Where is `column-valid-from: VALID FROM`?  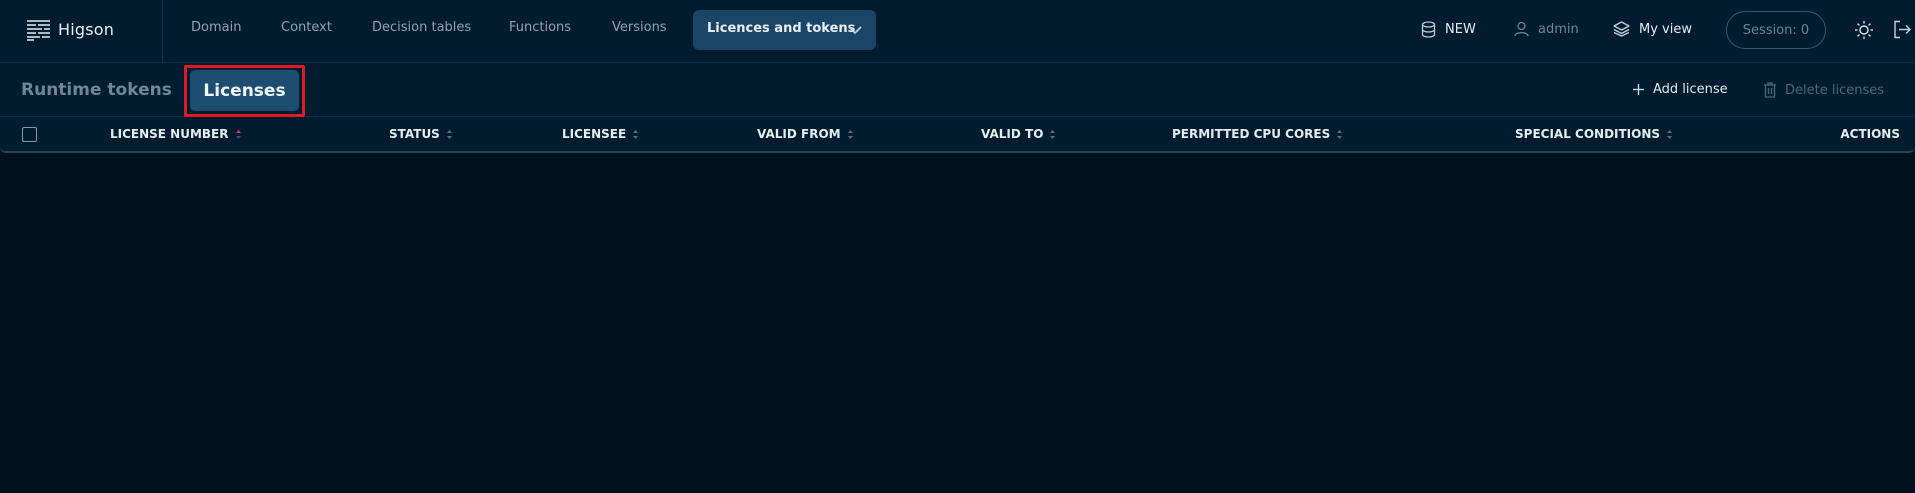 column-valid-from: VALID FROM is located at coordinates (805, 134).